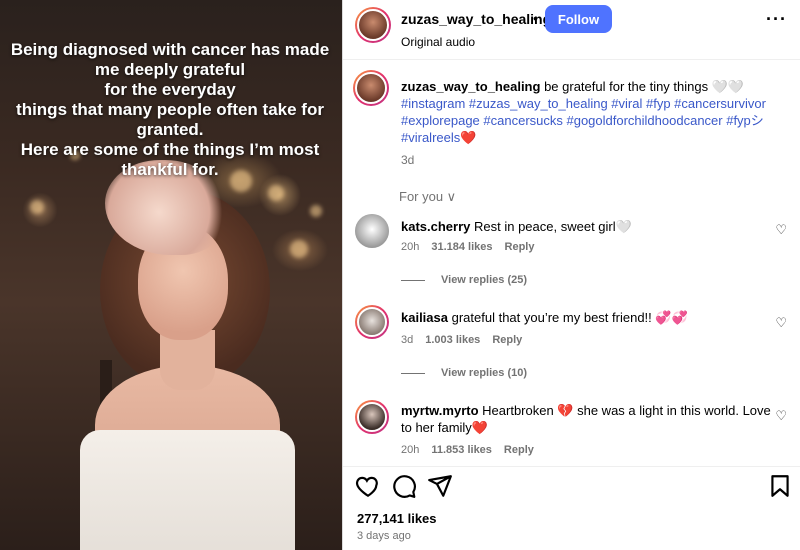 The image size is (800, 550). Describe the element at coordinates (427, 197) in the screenshot. I see `comment-sort-dropdown: For you ∨` at that location.